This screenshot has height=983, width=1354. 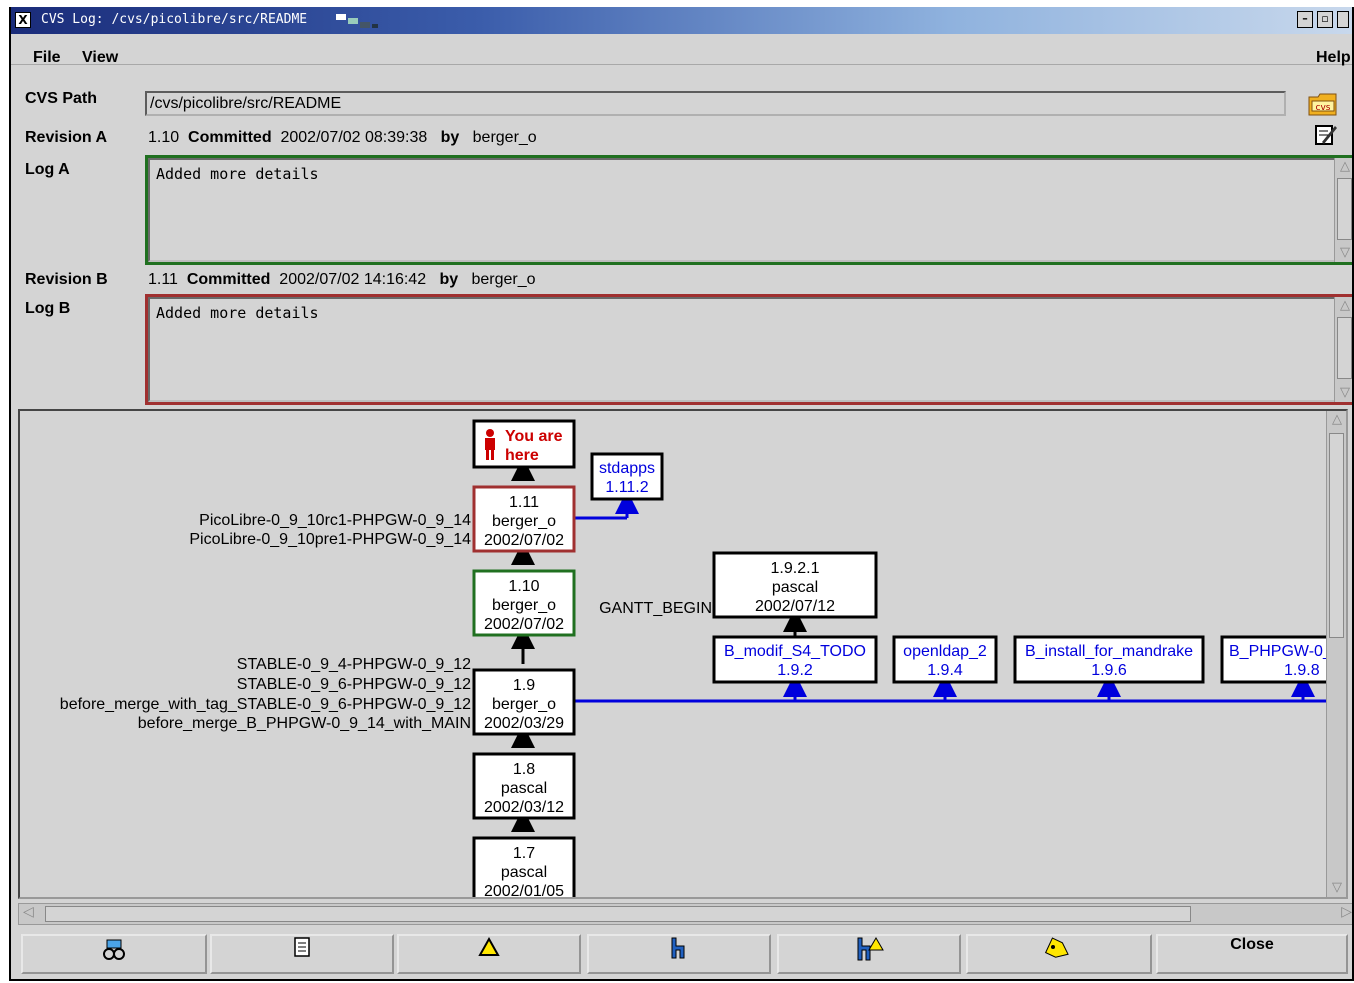 What do you see at coordinates (534, 436) in the screenshot?
I see `svg-text: You are` at bounding box center [534, 436].